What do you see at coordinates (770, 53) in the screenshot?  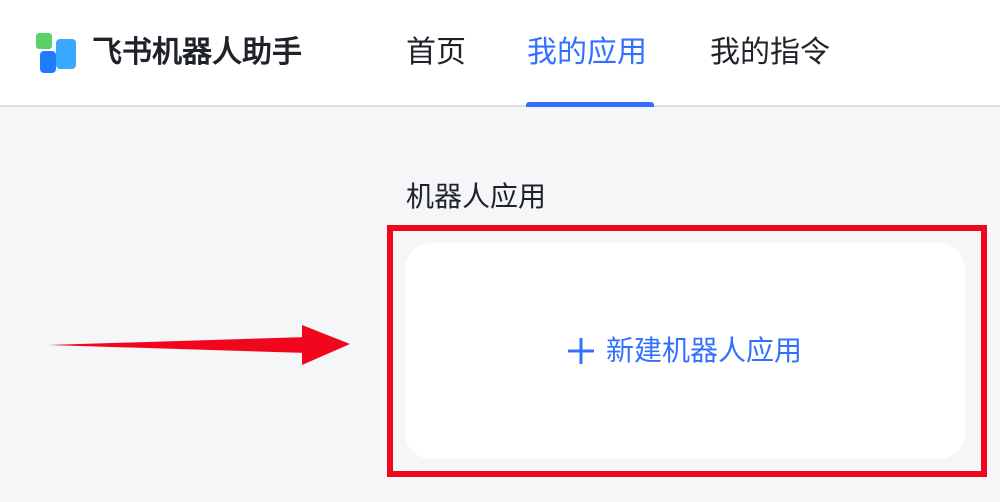 I see `tab-my-commands: 我的指令` at bounding box center [770, 53].